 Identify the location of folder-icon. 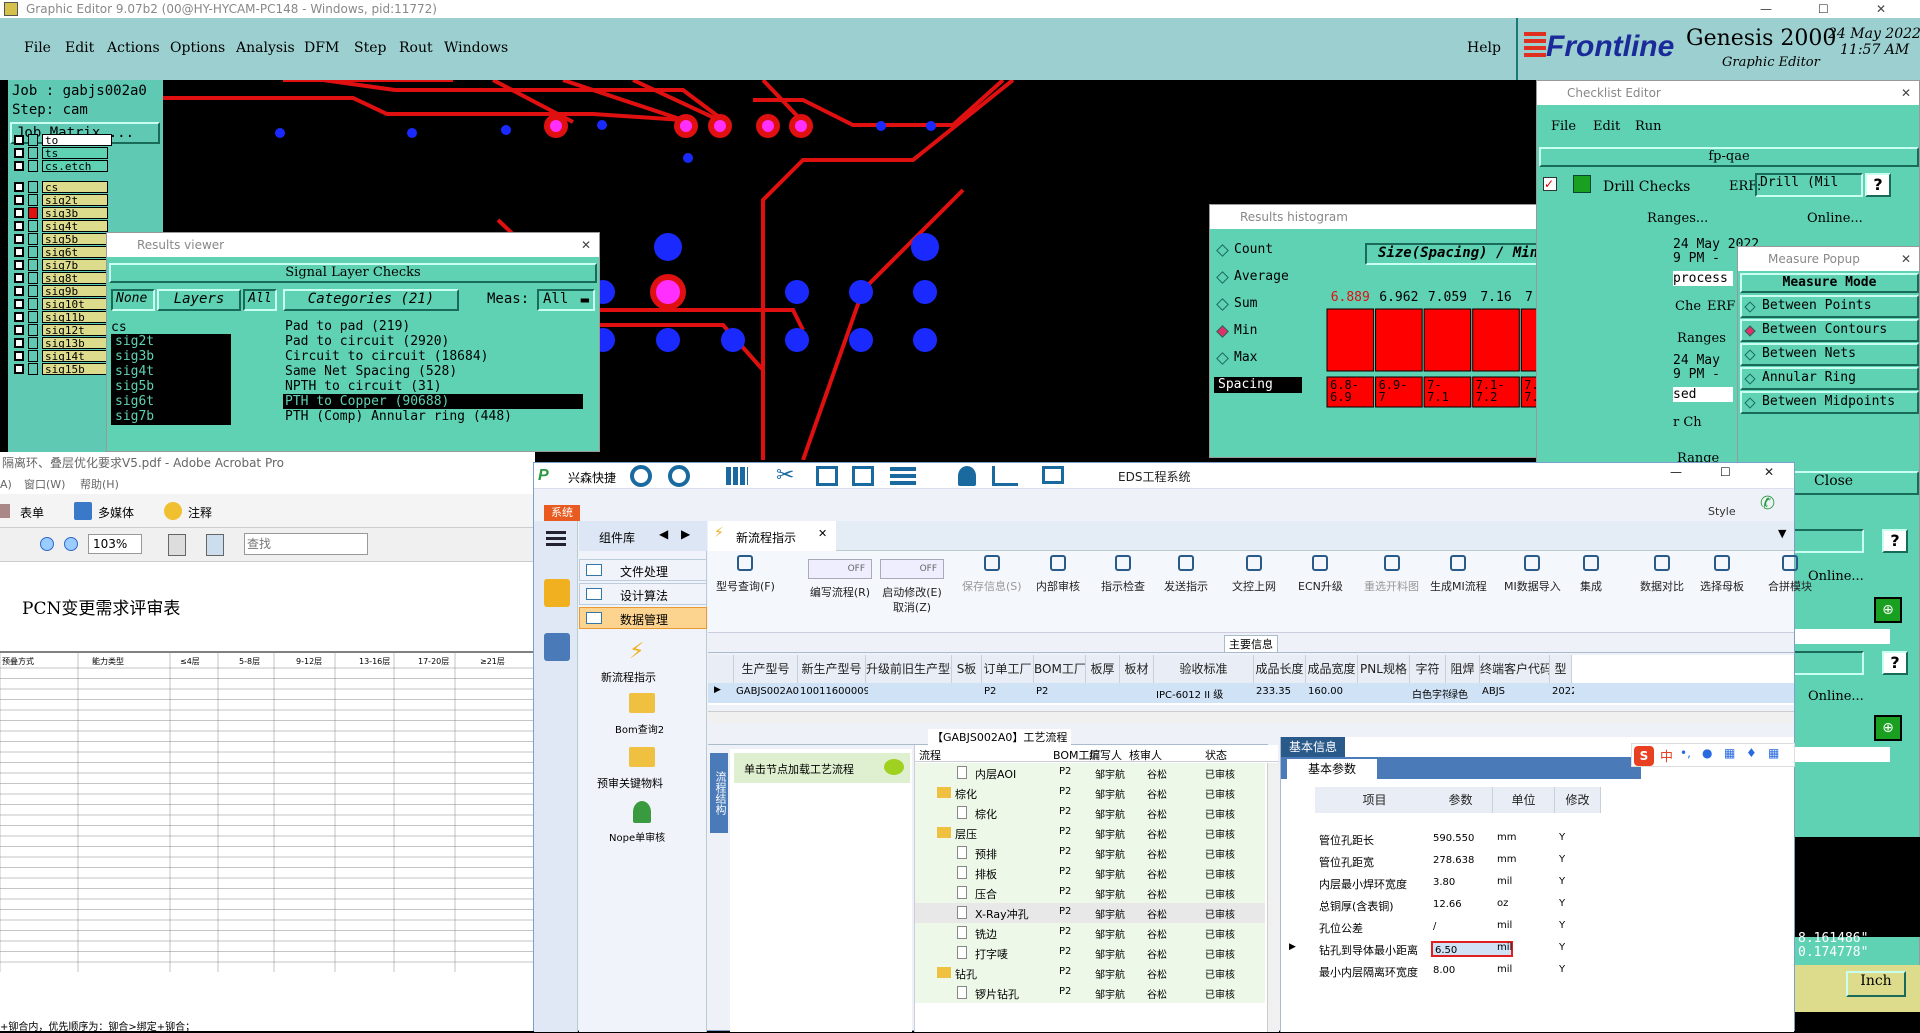
(642, 703).